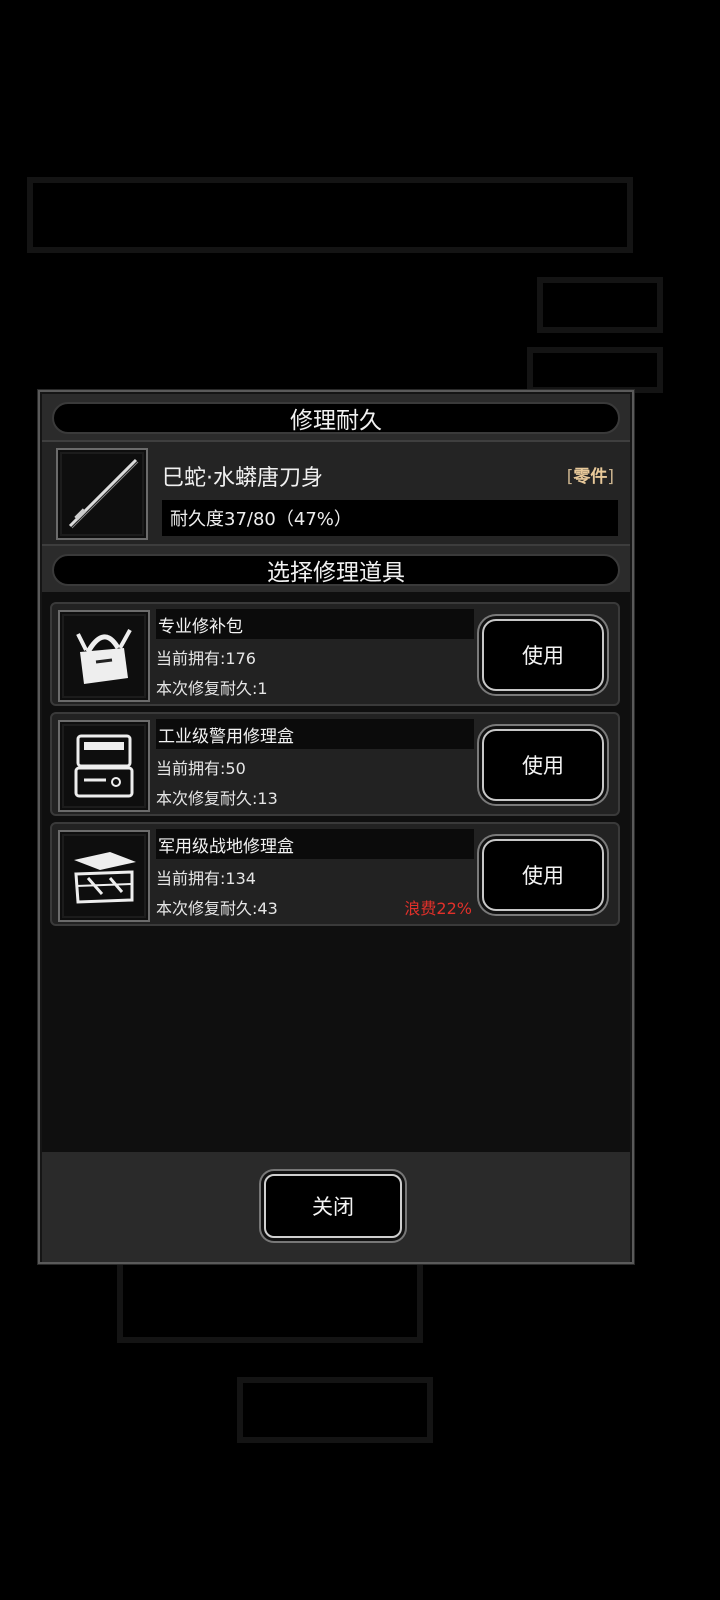  Describe the element at coordinates (104, 766) in the screenshot. I see `repair-case-icon` at that location.